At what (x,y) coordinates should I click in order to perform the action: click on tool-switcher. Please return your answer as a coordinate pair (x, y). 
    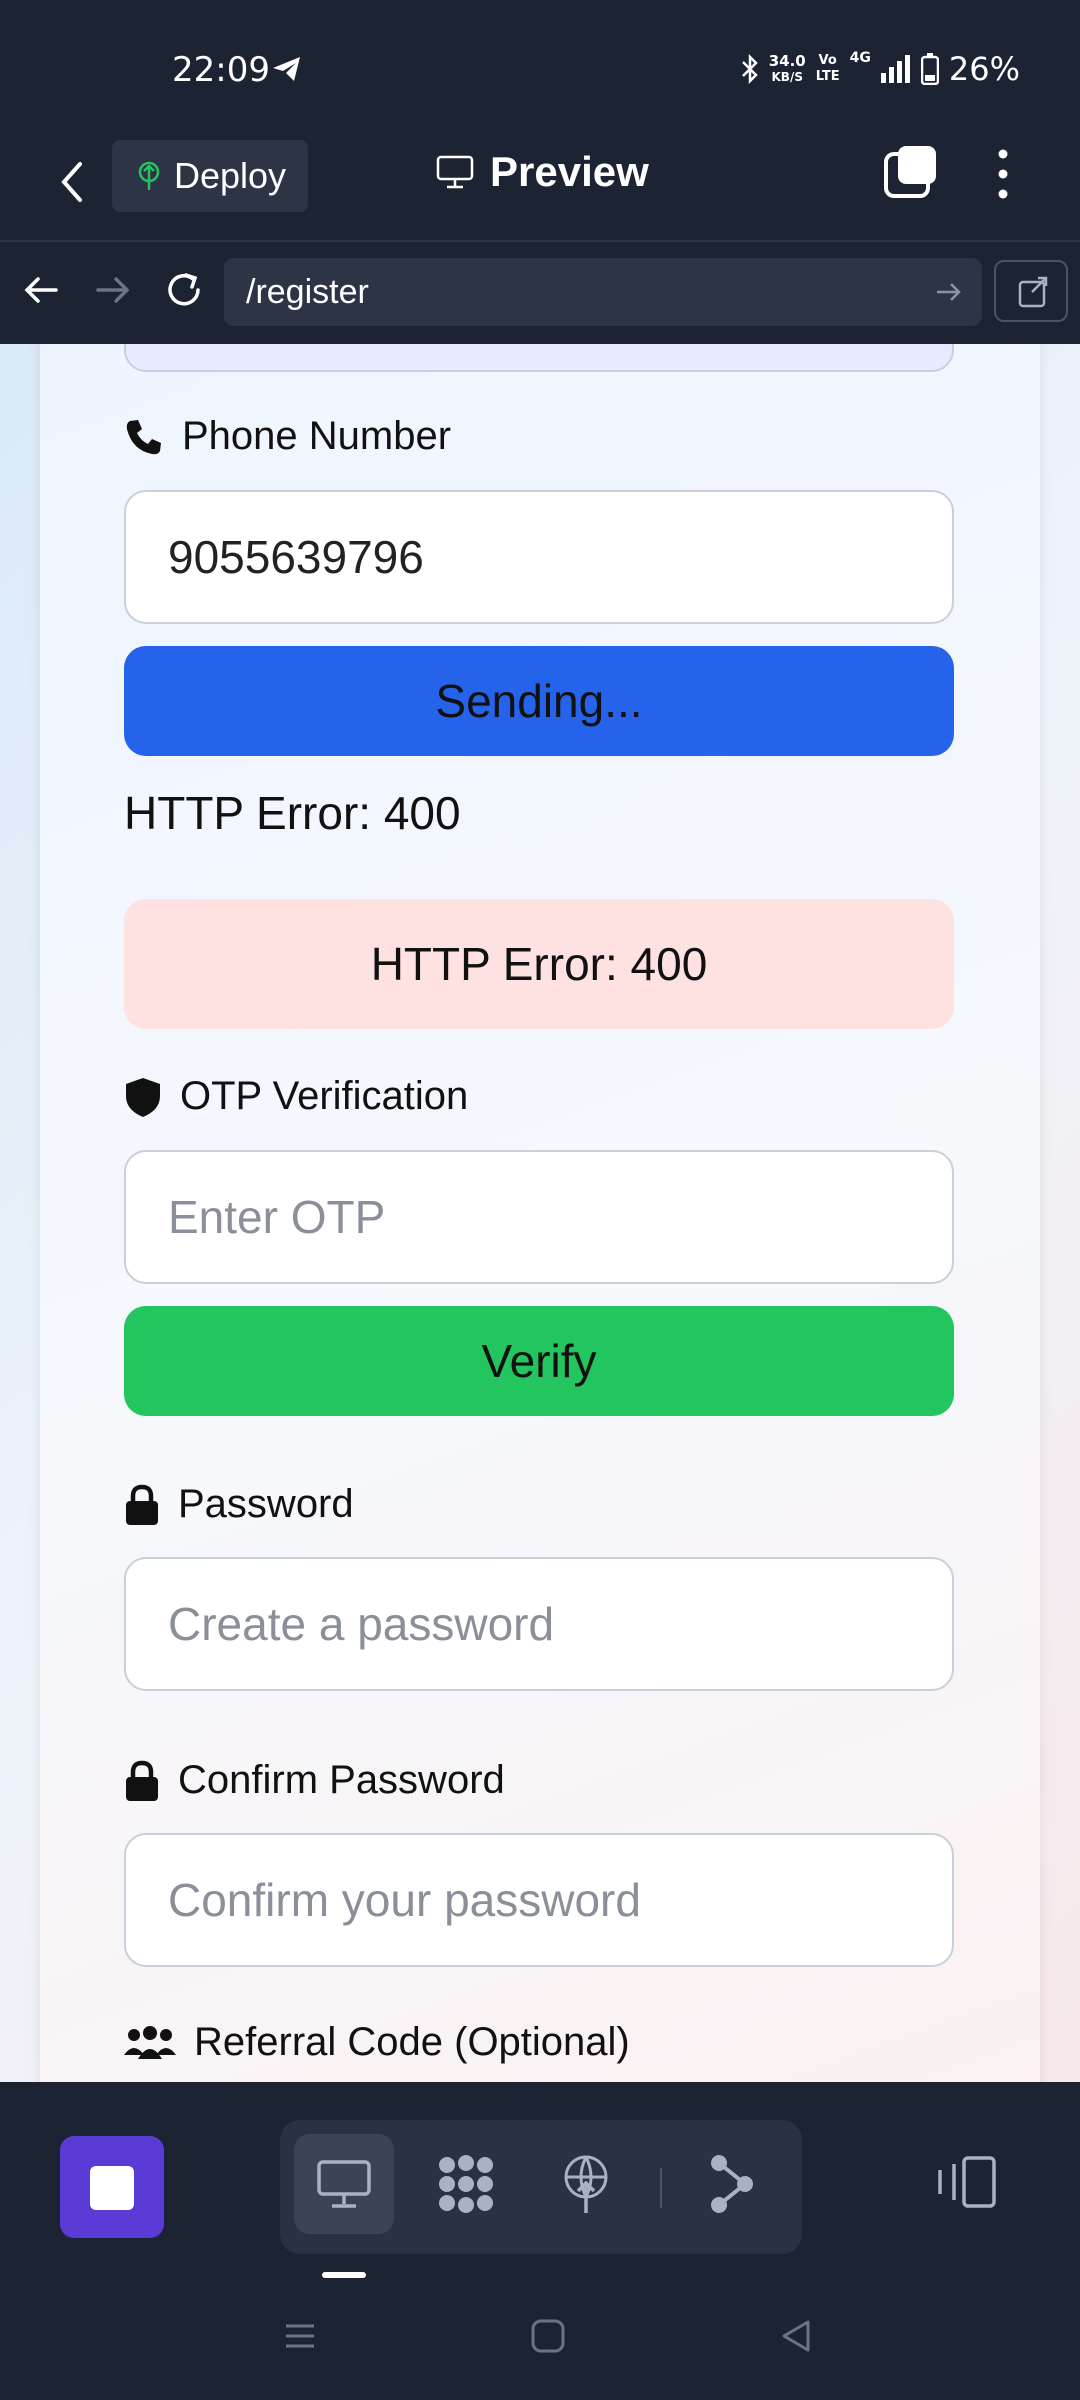
    Looking at the image, I should click on (541, 2187).